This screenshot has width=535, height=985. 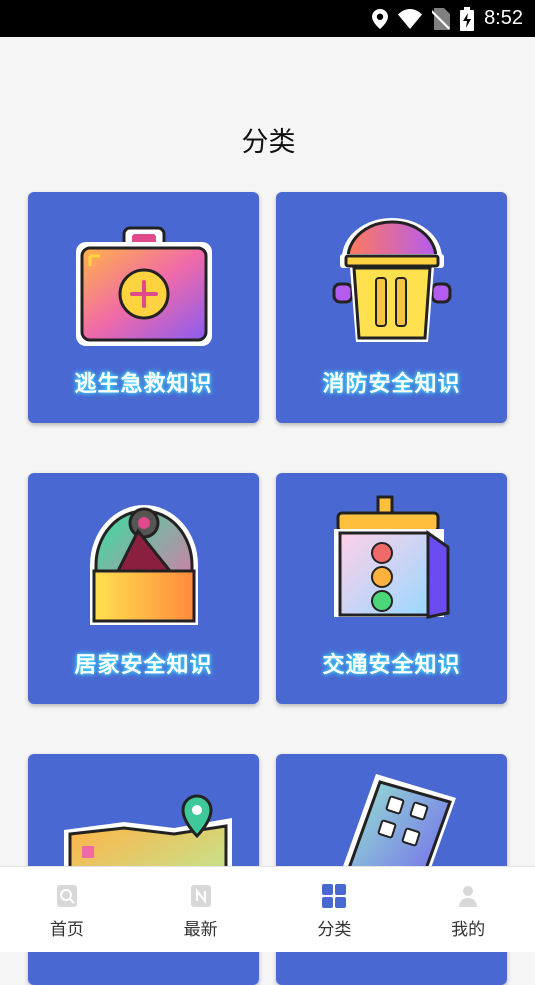 What do you see at coordinates (391, 307) in the screenshot?
I see `category-card-fire-safety: 消防安全知识` at bounding box center [391, 307].